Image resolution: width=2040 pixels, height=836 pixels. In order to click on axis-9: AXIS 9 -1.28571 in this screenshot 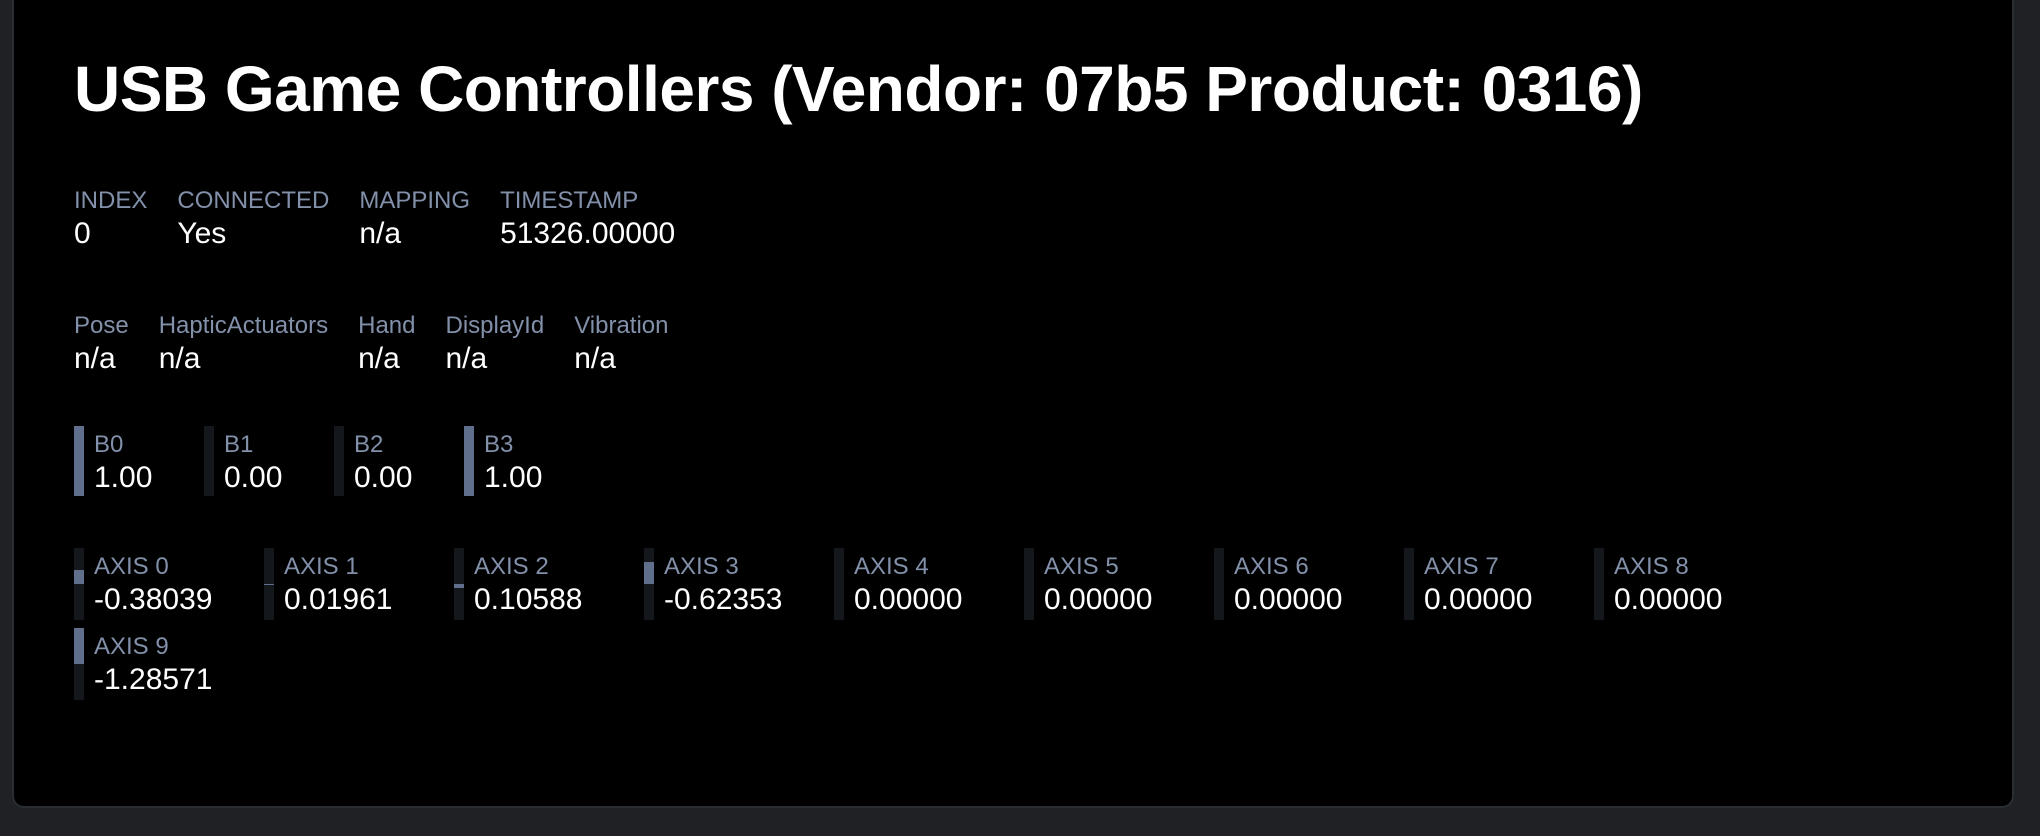, I will do `click(169, 664)`.